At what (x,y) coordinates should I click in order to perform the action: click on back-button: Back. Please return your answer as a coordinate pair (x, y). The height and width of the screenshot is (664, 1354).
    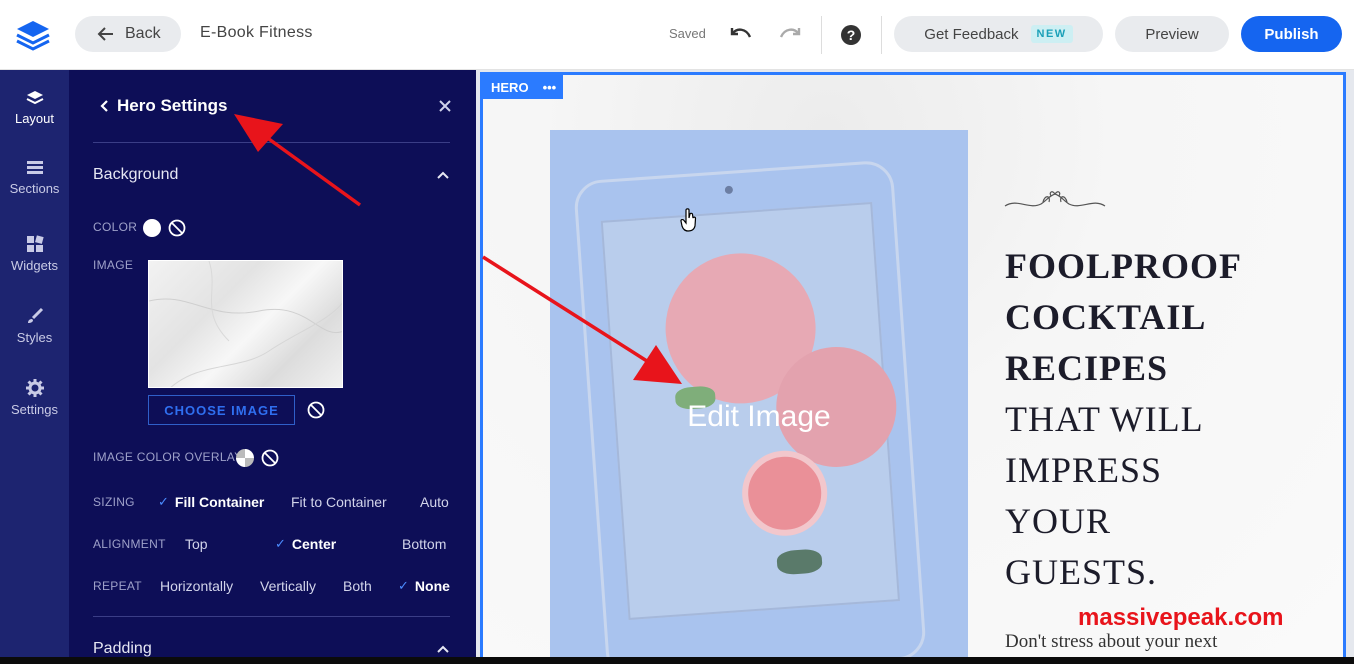
    Looking at the image, I should click on (128, 34).